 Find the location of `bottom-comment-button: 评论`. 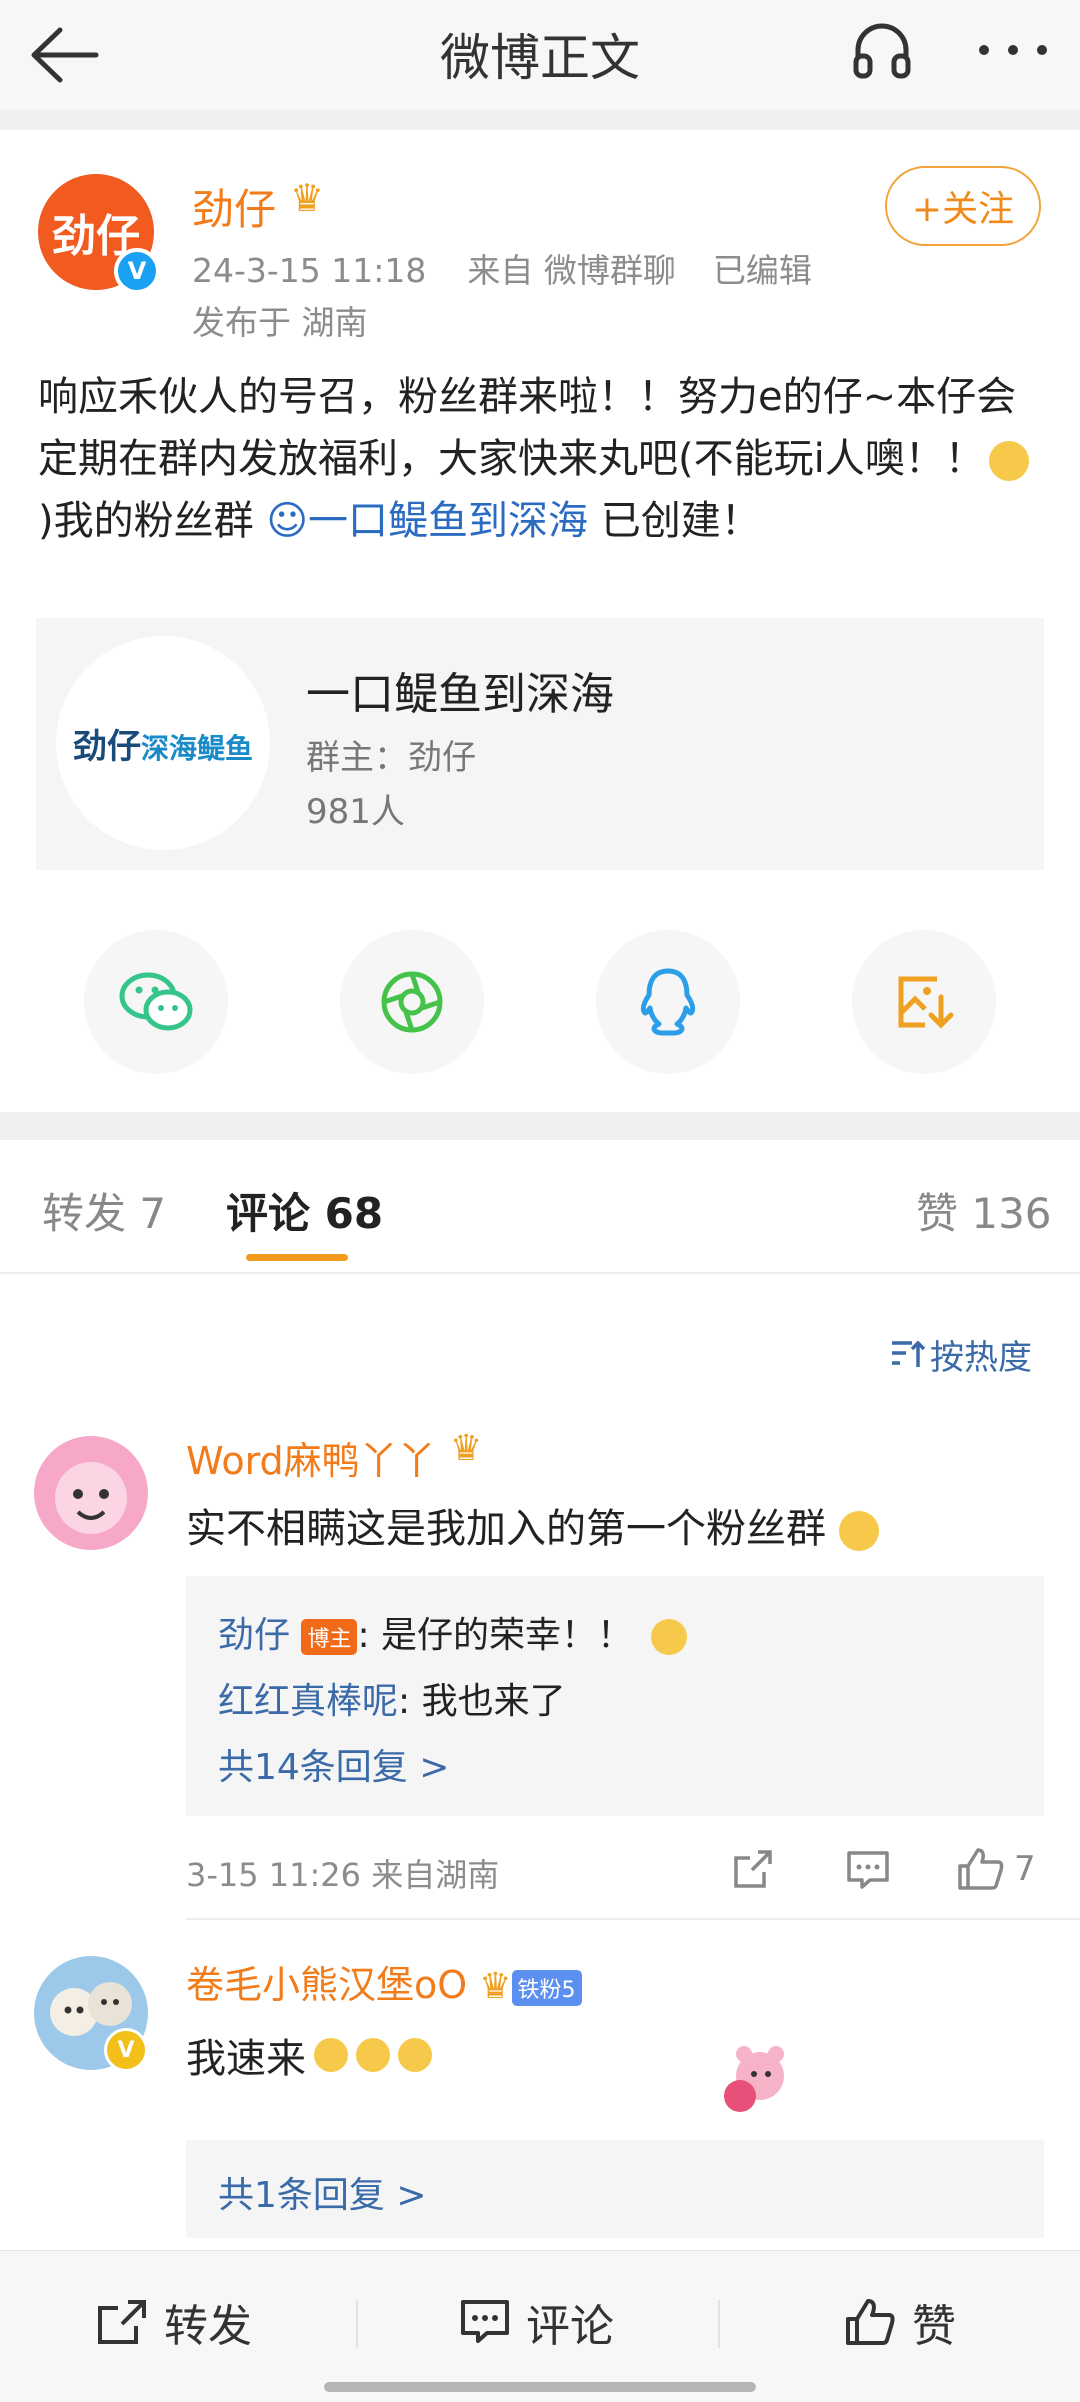

bottom-comment-button: 评论 is located at coordinates (537, 2322).